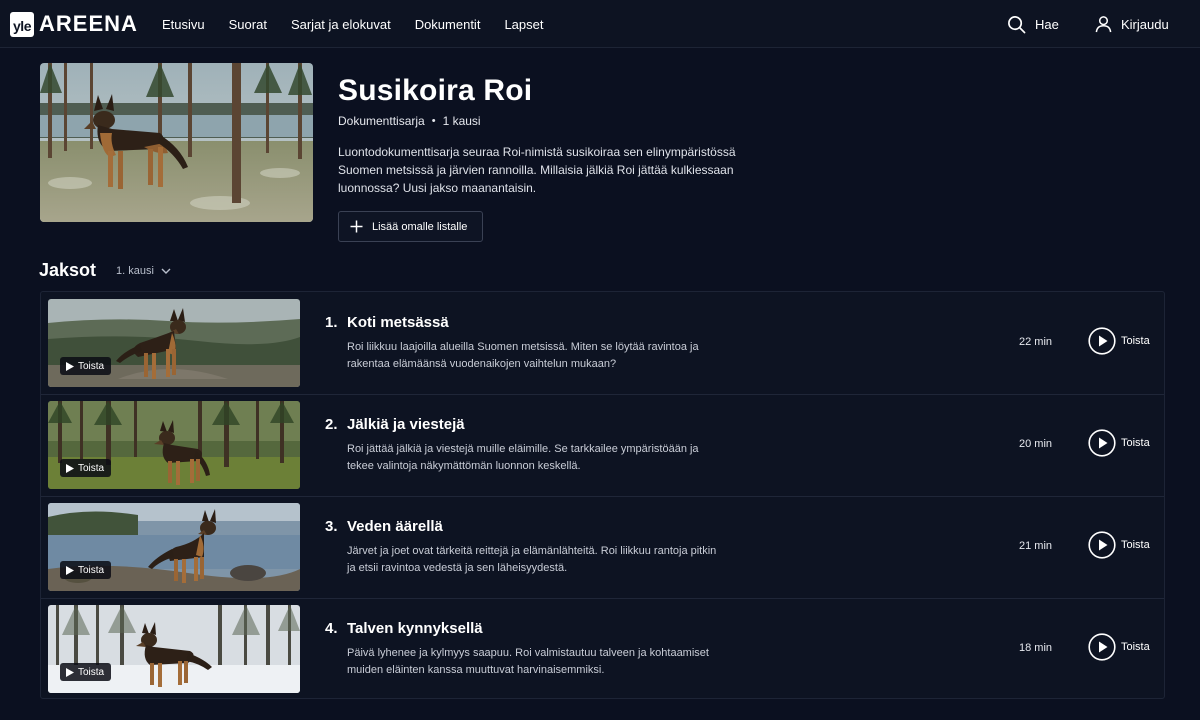 This screenshot has height=720, width=1200. I want to click on episode-duration: 20 min, so click(1036, 444).